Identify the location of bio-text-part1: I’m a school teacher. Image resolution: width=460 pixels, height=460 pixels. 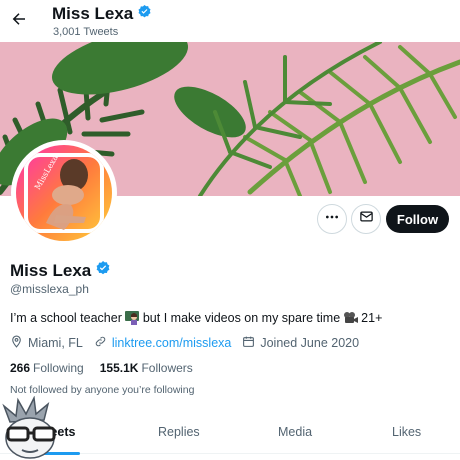
(66, 317).